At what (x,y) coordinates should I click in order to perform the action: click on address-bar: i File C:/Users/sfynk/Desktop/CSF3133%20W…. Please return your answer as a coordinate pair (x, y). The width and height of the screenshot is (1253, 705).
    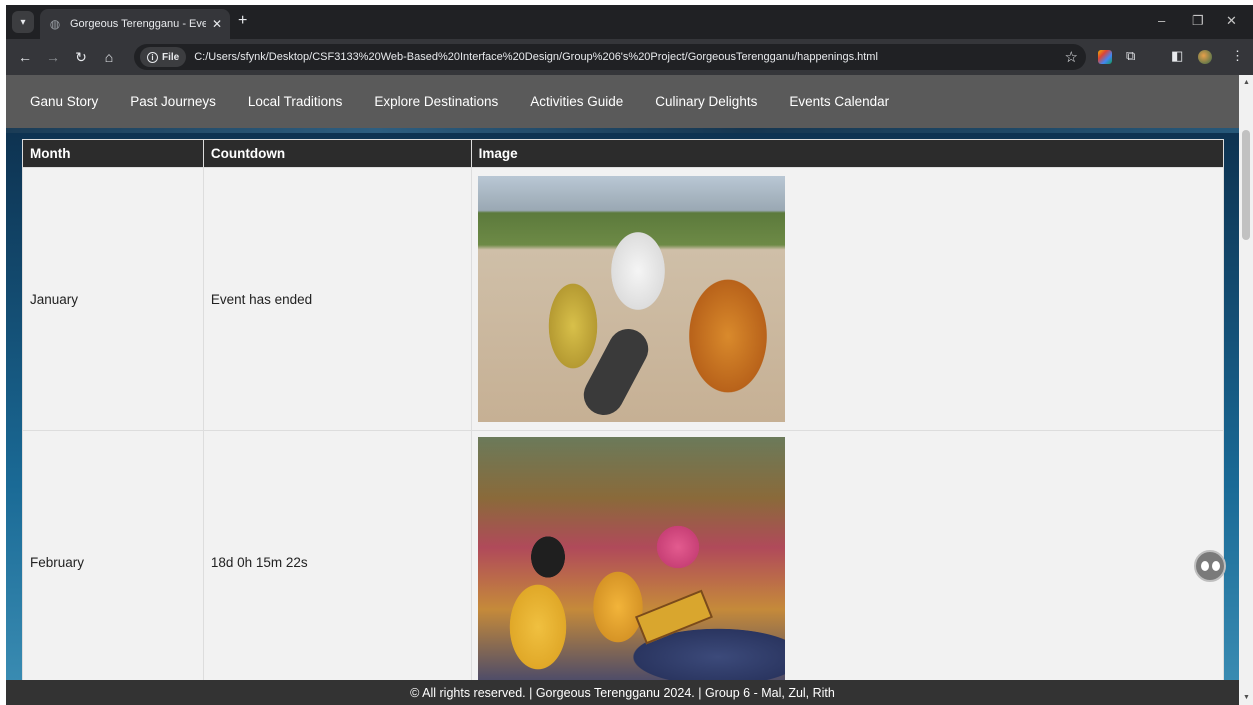
    Looking at the image, I should click on (610, 57).